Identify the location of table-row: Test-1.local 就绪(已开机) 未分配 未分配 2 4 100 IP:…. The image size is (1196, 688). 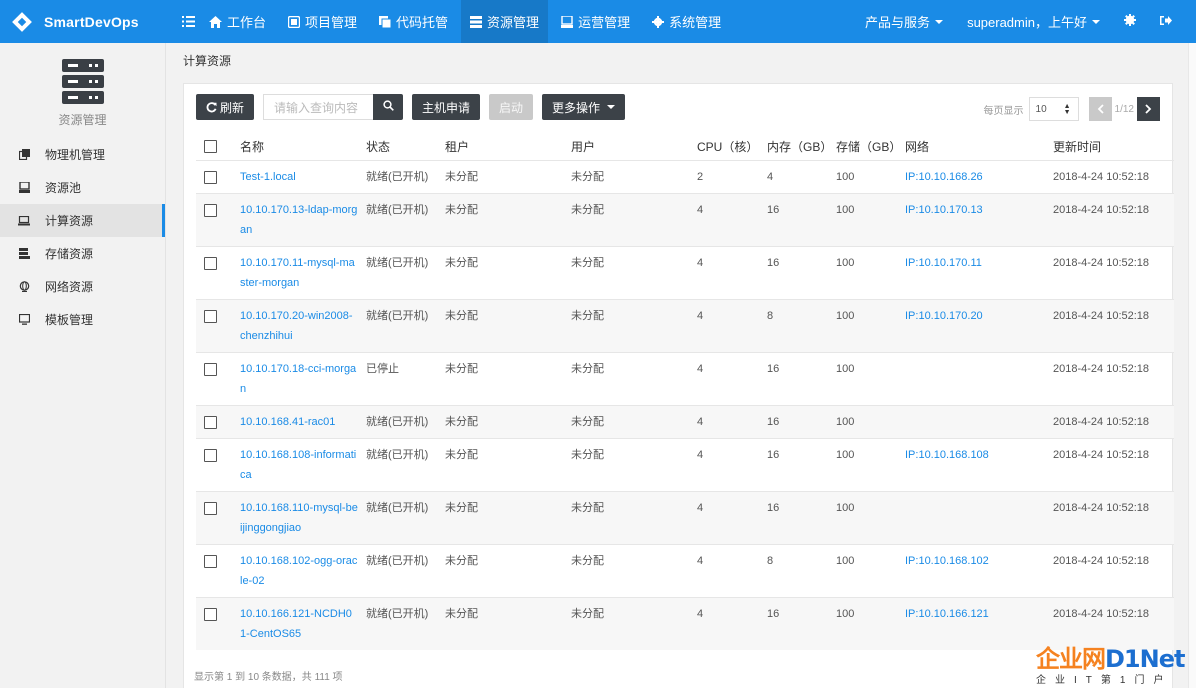
(685, 176).